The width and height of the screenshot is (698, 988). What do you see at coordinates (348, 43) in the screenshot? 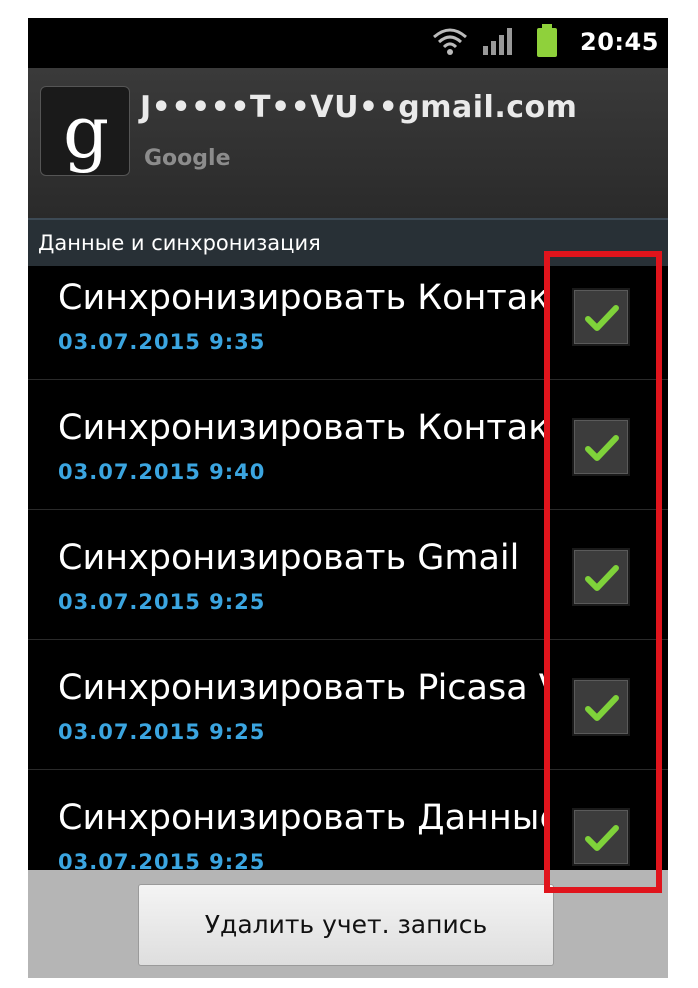
I see `status-bar: 20:45` at bounding box center [348, 43].